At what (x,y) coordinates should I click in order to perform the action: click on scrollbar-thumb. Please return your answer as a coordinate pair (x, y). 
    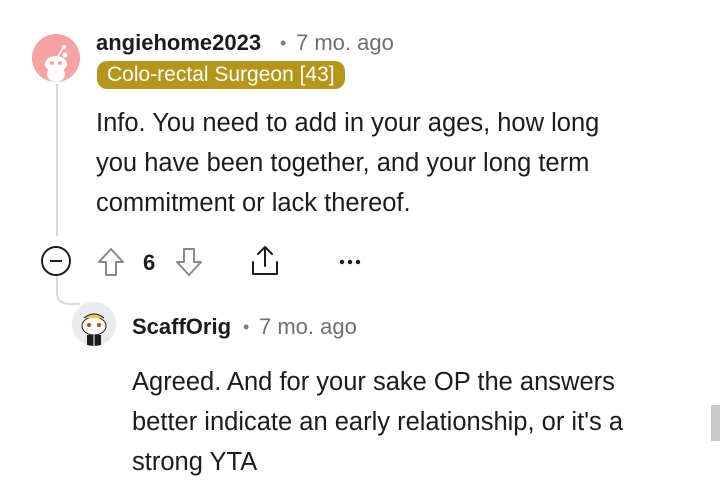
    Looking at the image, I should click on (715, 423).